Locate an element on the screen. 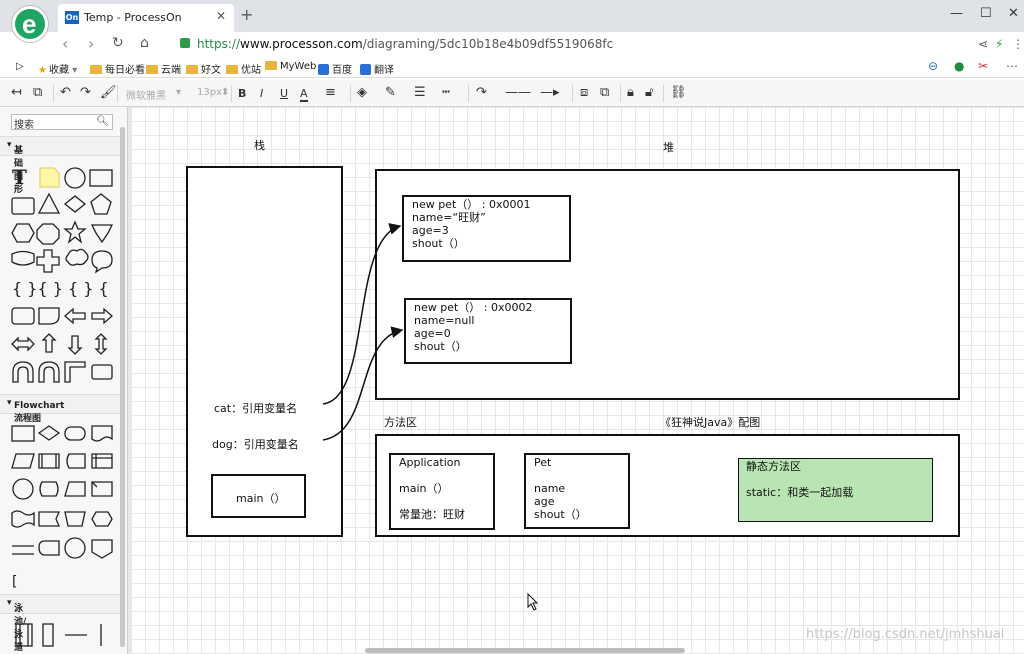 The width and height of the screenshot is (1024, 654). watermark: https://blog.csdn.net/jmhshual is located at coordinates (905, 634).